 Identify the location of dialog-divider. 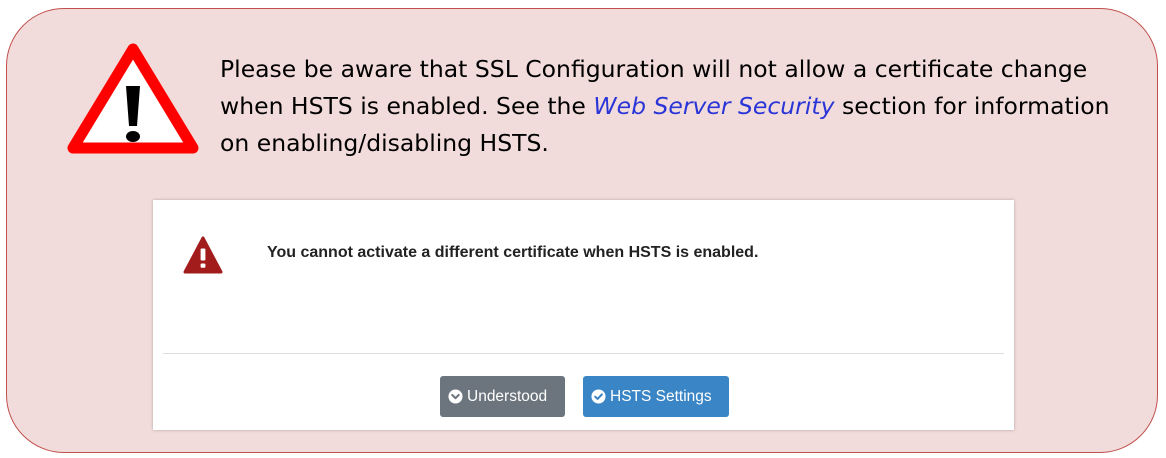
(583, 353).